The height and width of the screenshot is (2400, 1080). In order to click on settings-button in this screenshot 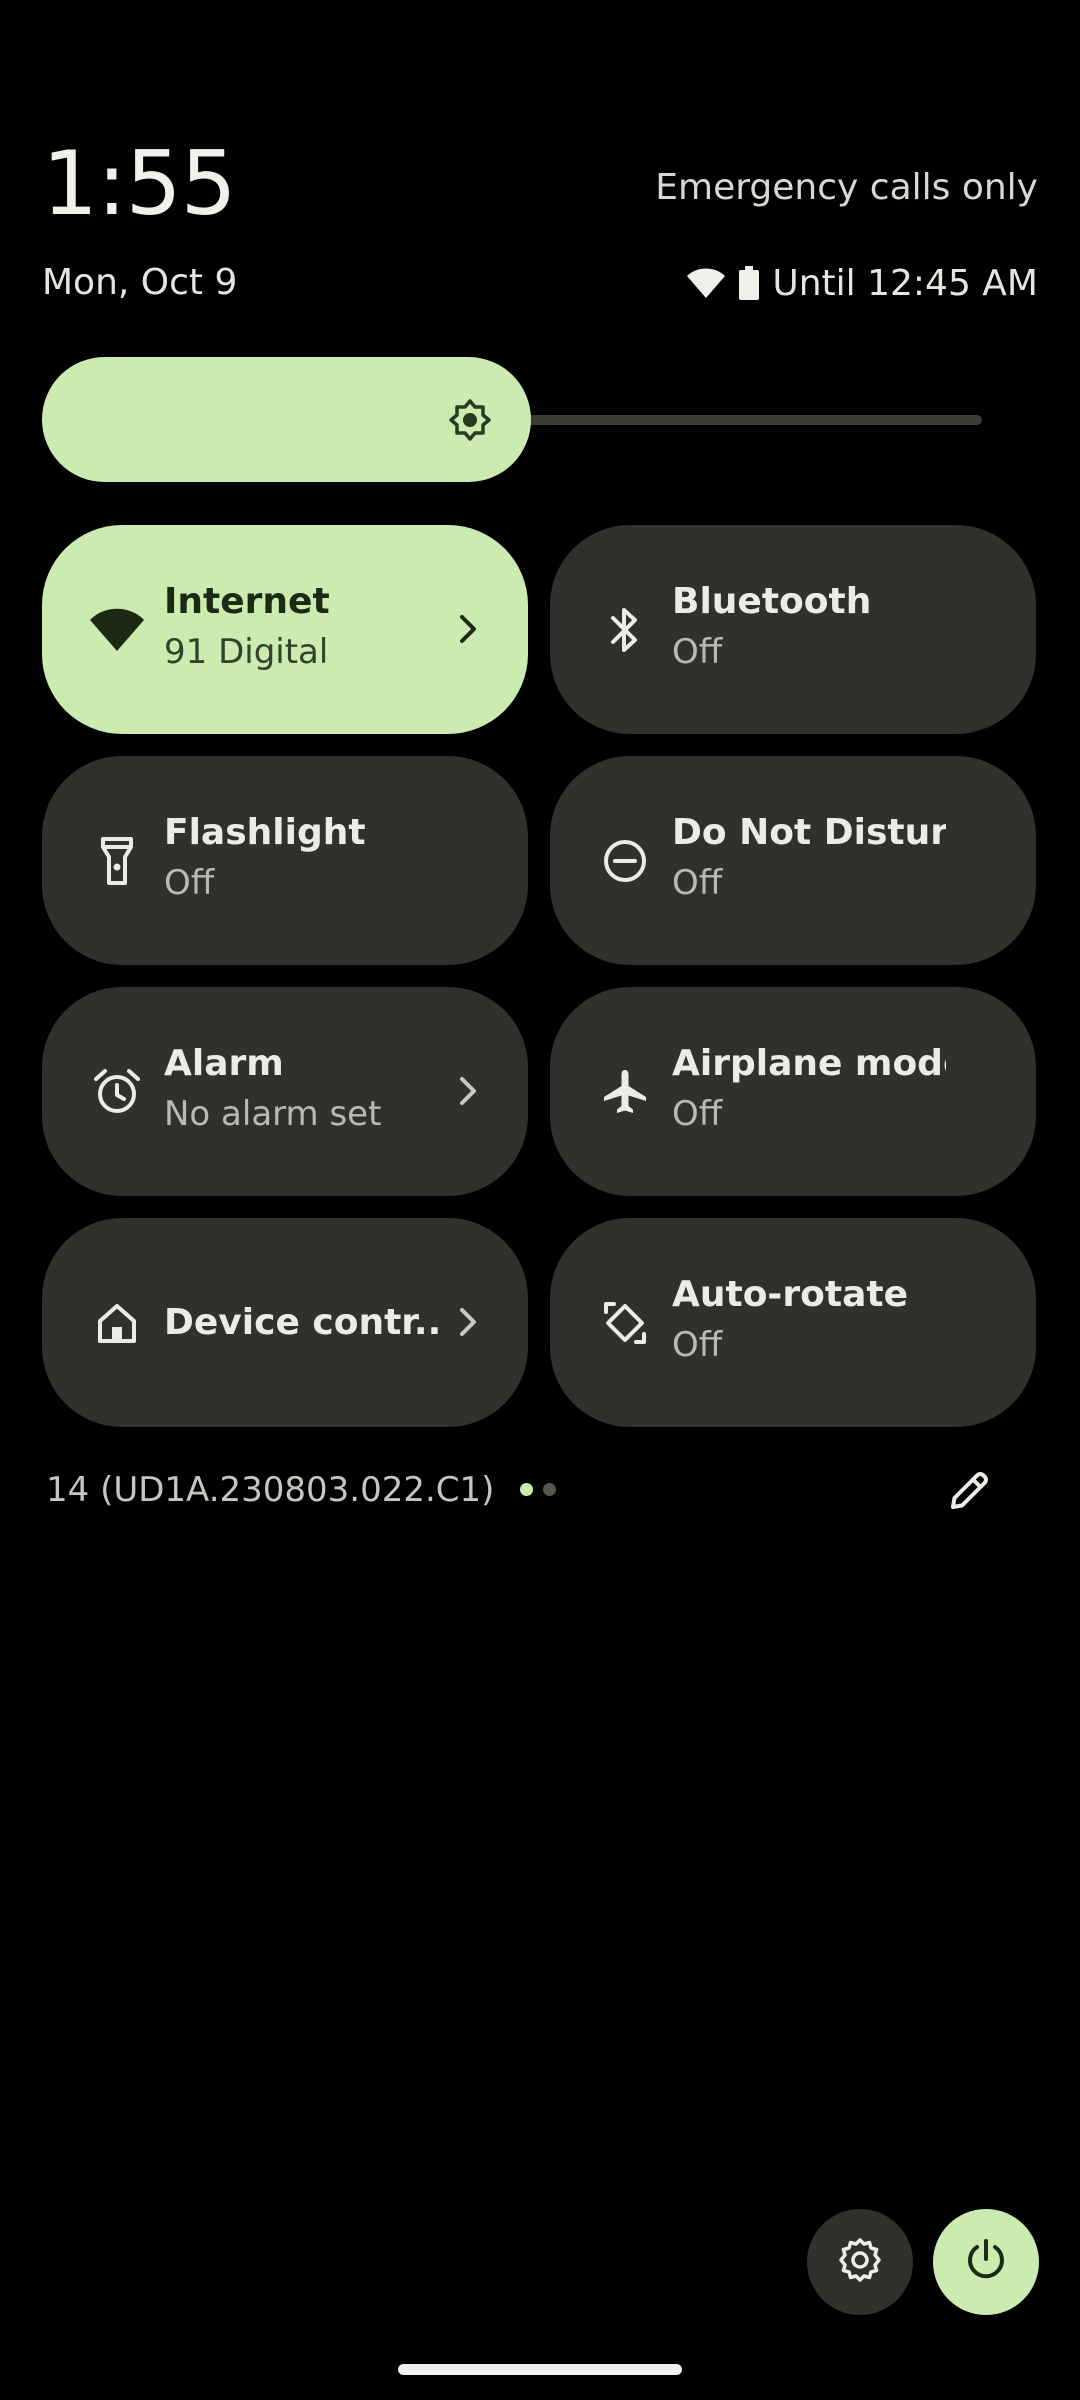, I will do `click(860, 2262)`.